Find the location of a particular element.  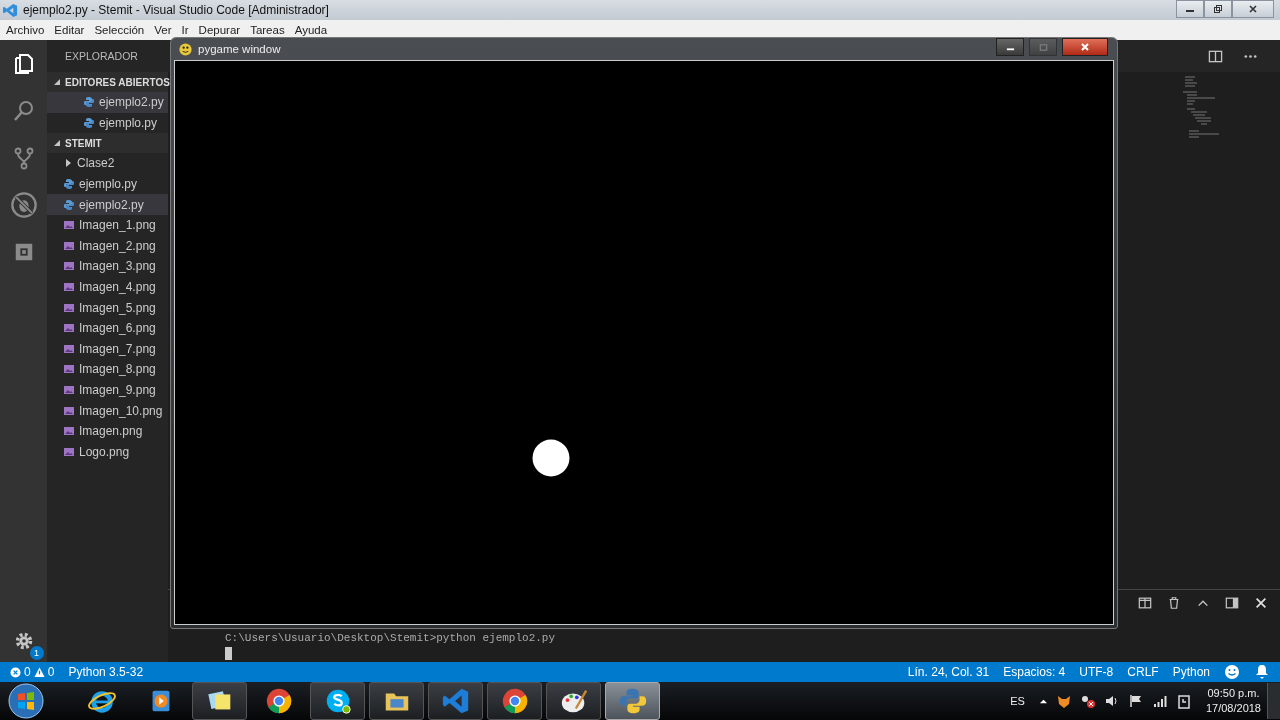

status-item: Espacios: 4 is located at coordinates (1034, 672).